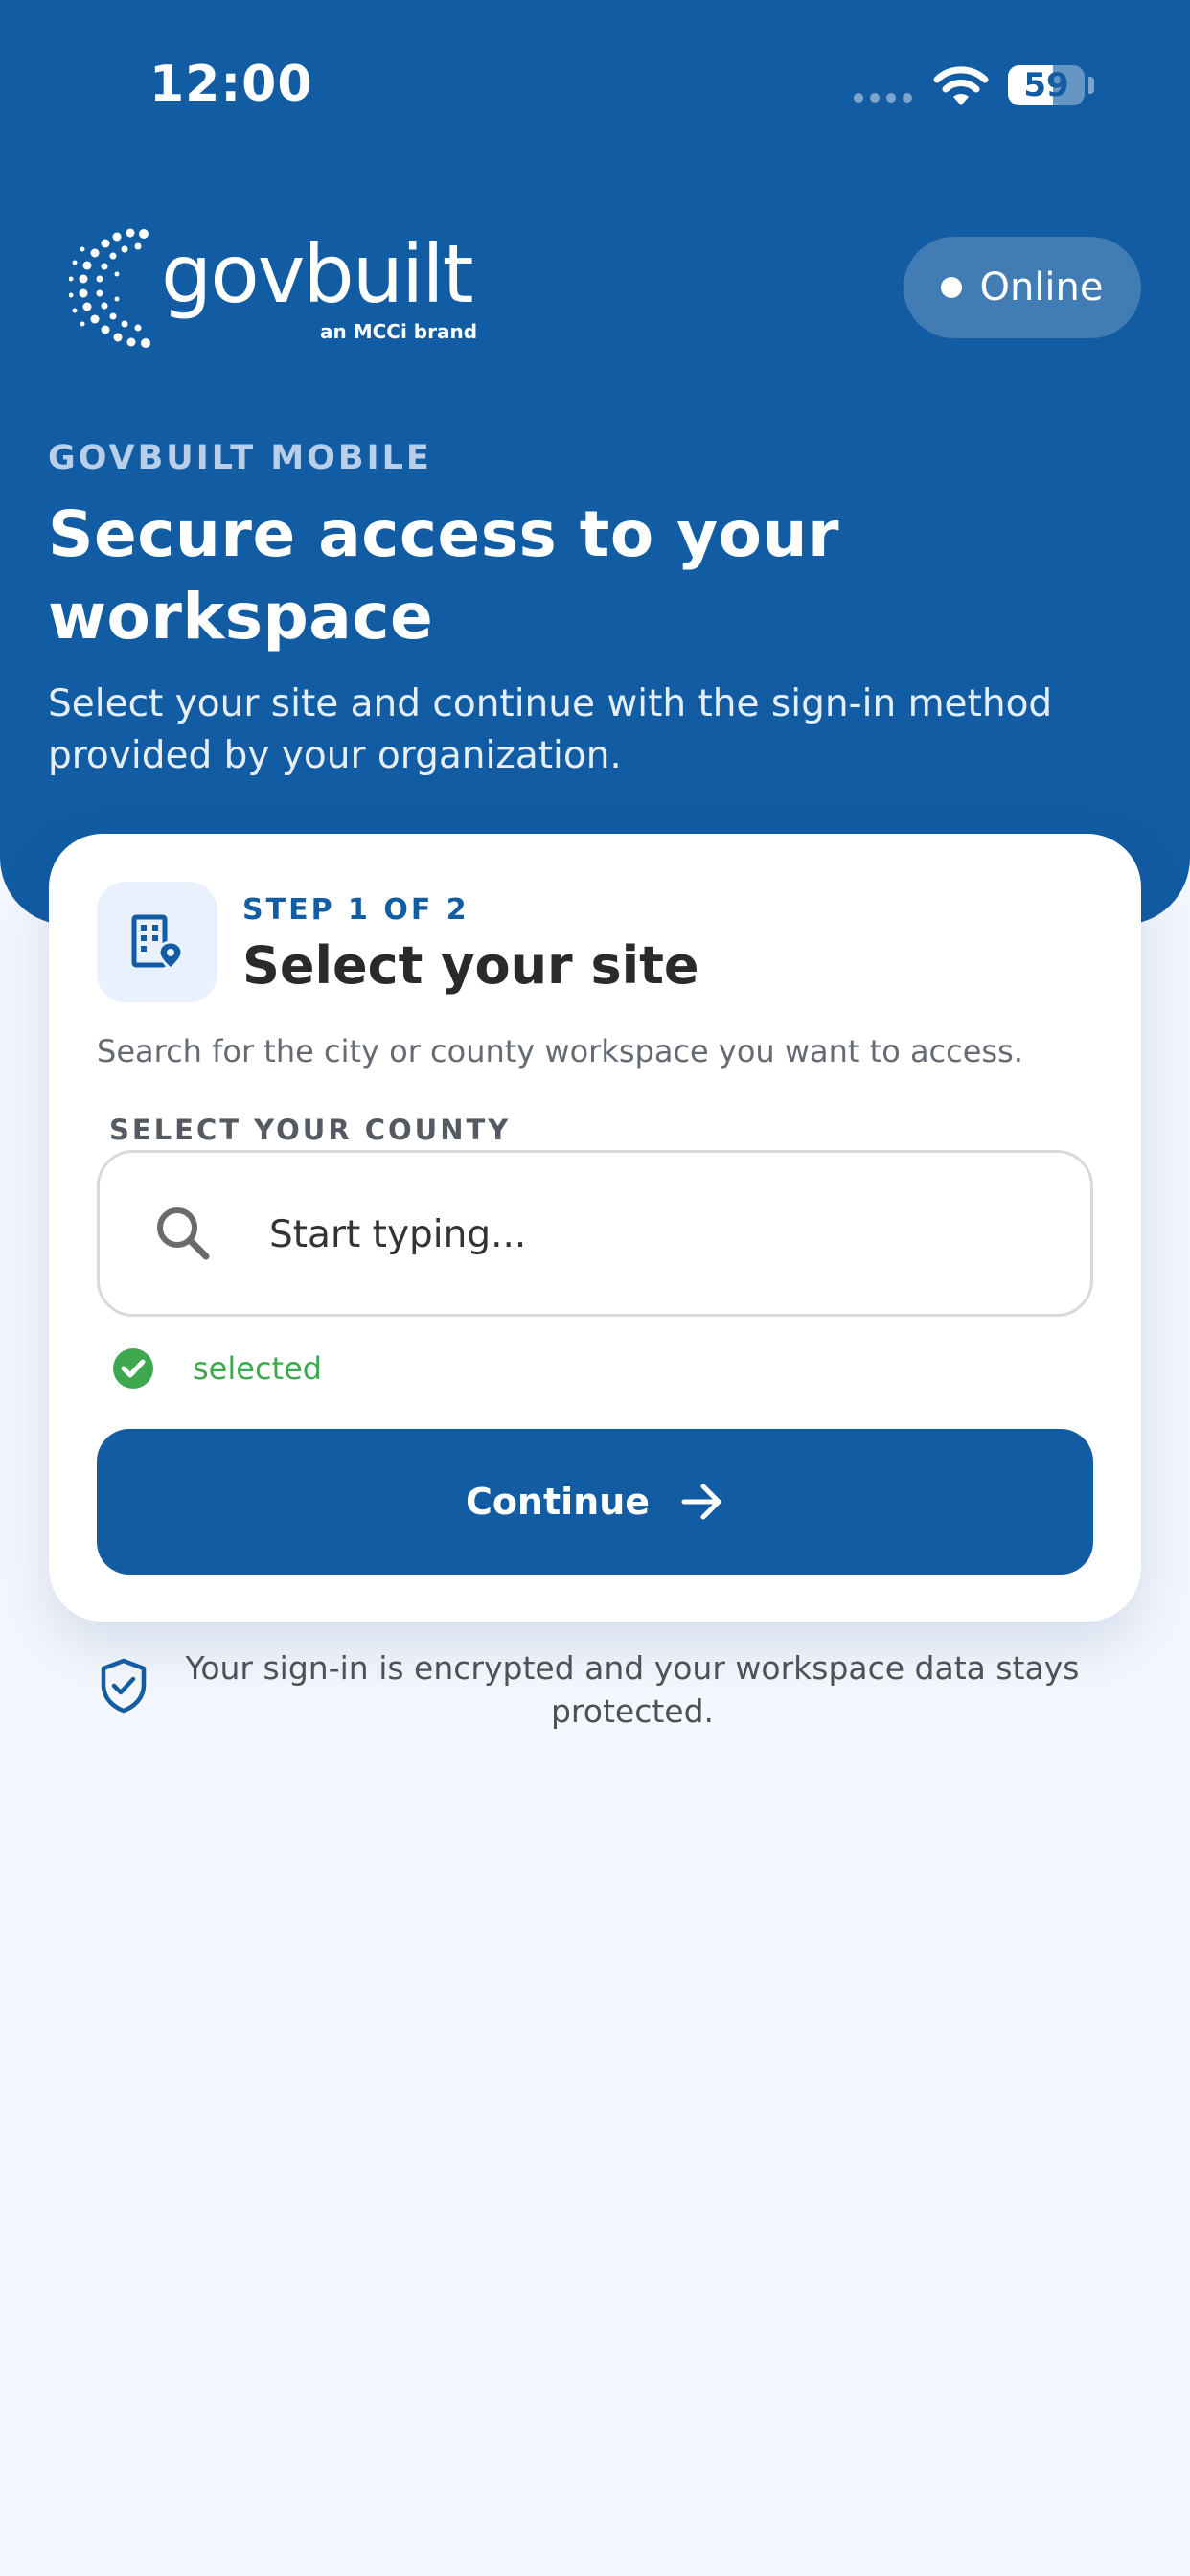  Describe the element at coordinates (1091, 85) in the screenshot. I see `battery-tip` at that location.